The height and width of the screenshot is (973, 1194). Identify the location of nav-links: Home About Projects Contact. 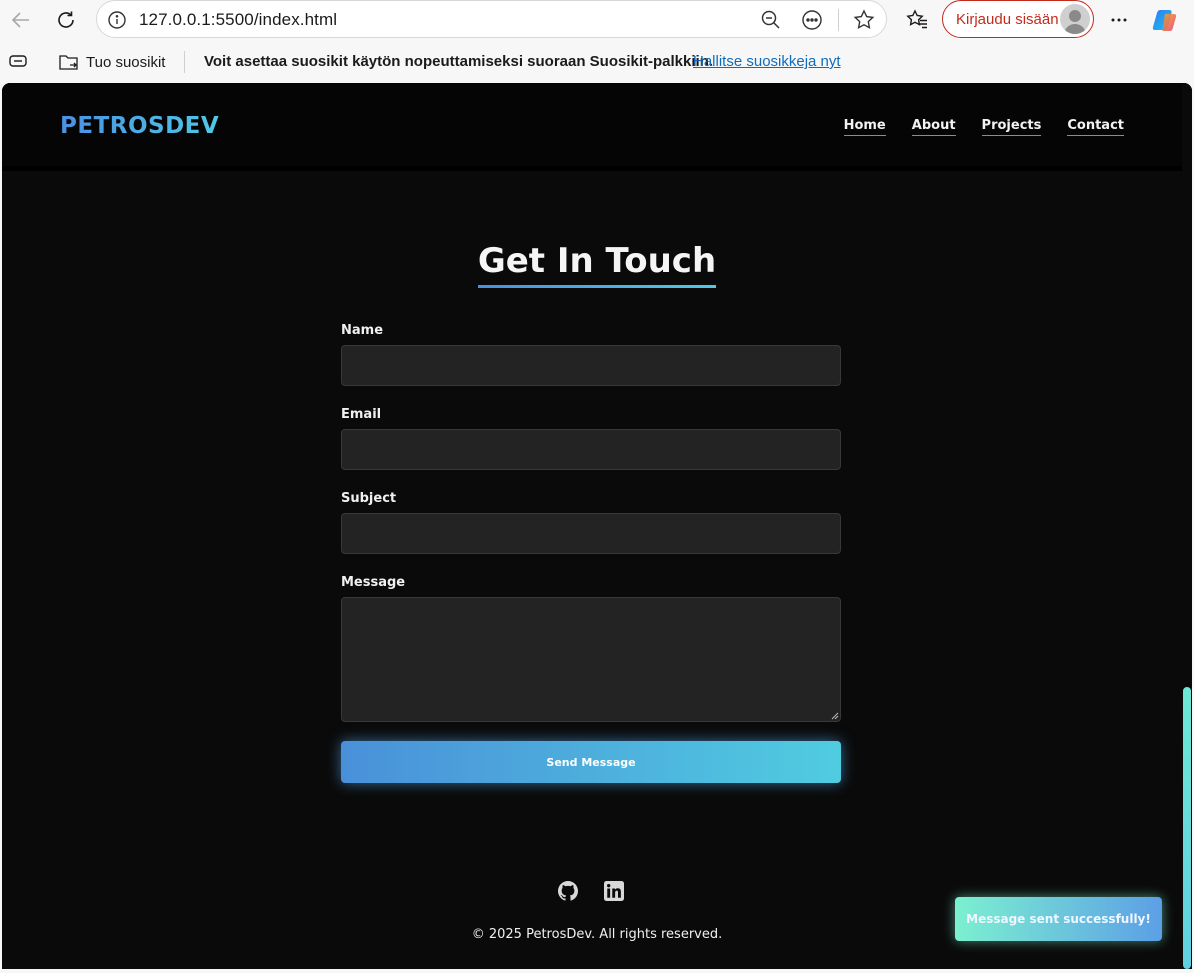
(983, 127).